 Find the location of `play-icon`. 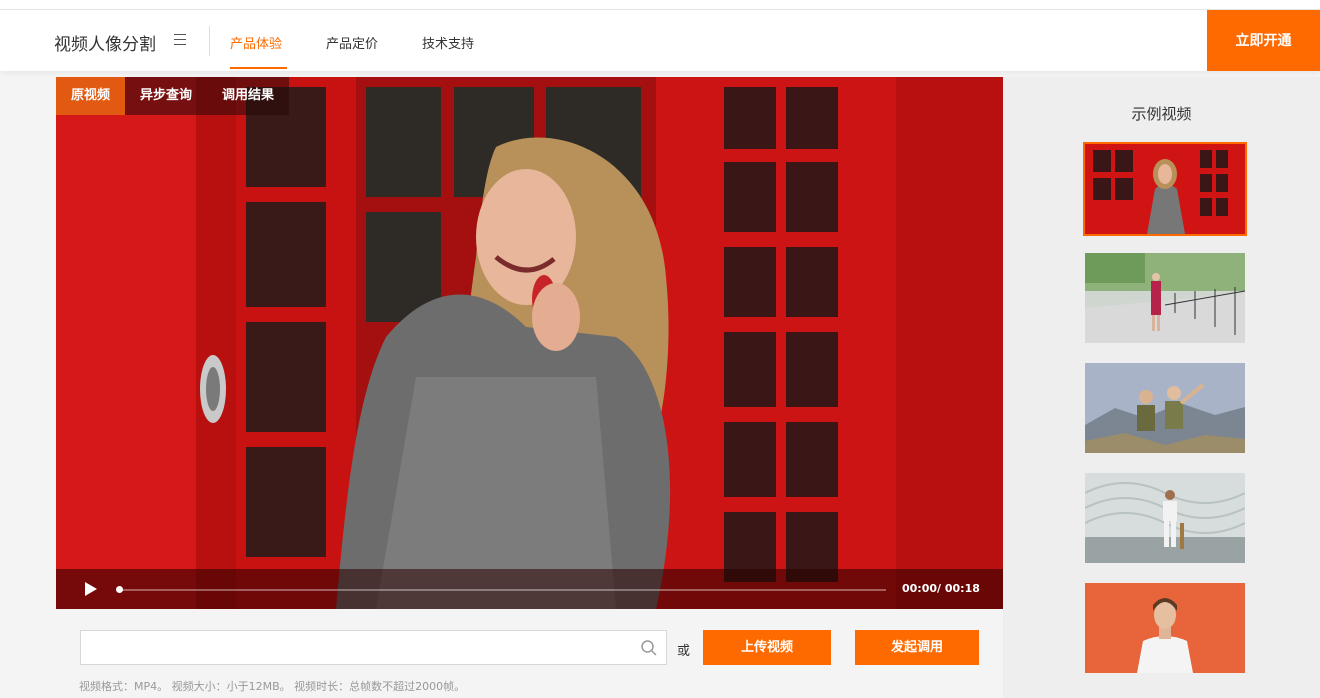

play-icon is located at coordinates (91, 589).